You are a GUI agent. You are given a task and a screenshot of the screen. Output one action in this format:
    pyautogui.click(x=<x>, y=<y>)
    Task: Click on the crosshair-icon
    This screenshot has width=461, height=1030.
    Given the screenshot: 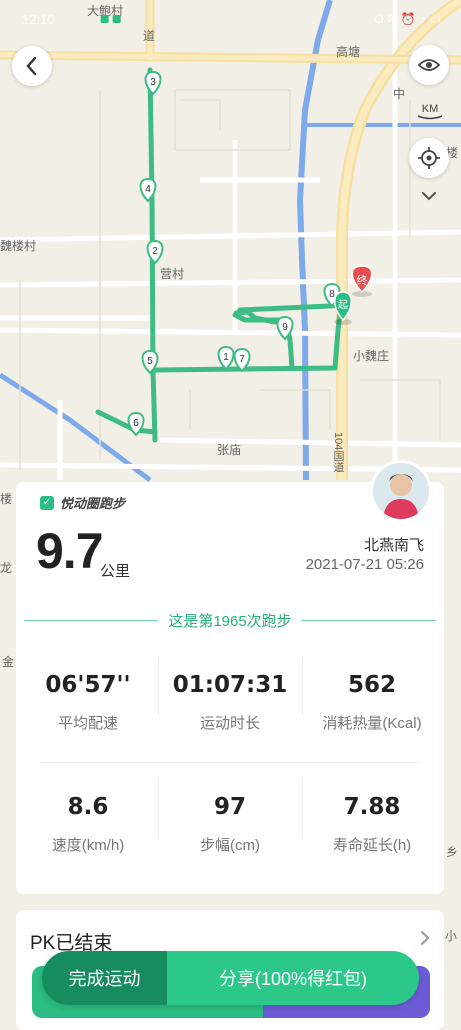 What is the action you would take?
    pyautogui.click(x=429, y=158)
    